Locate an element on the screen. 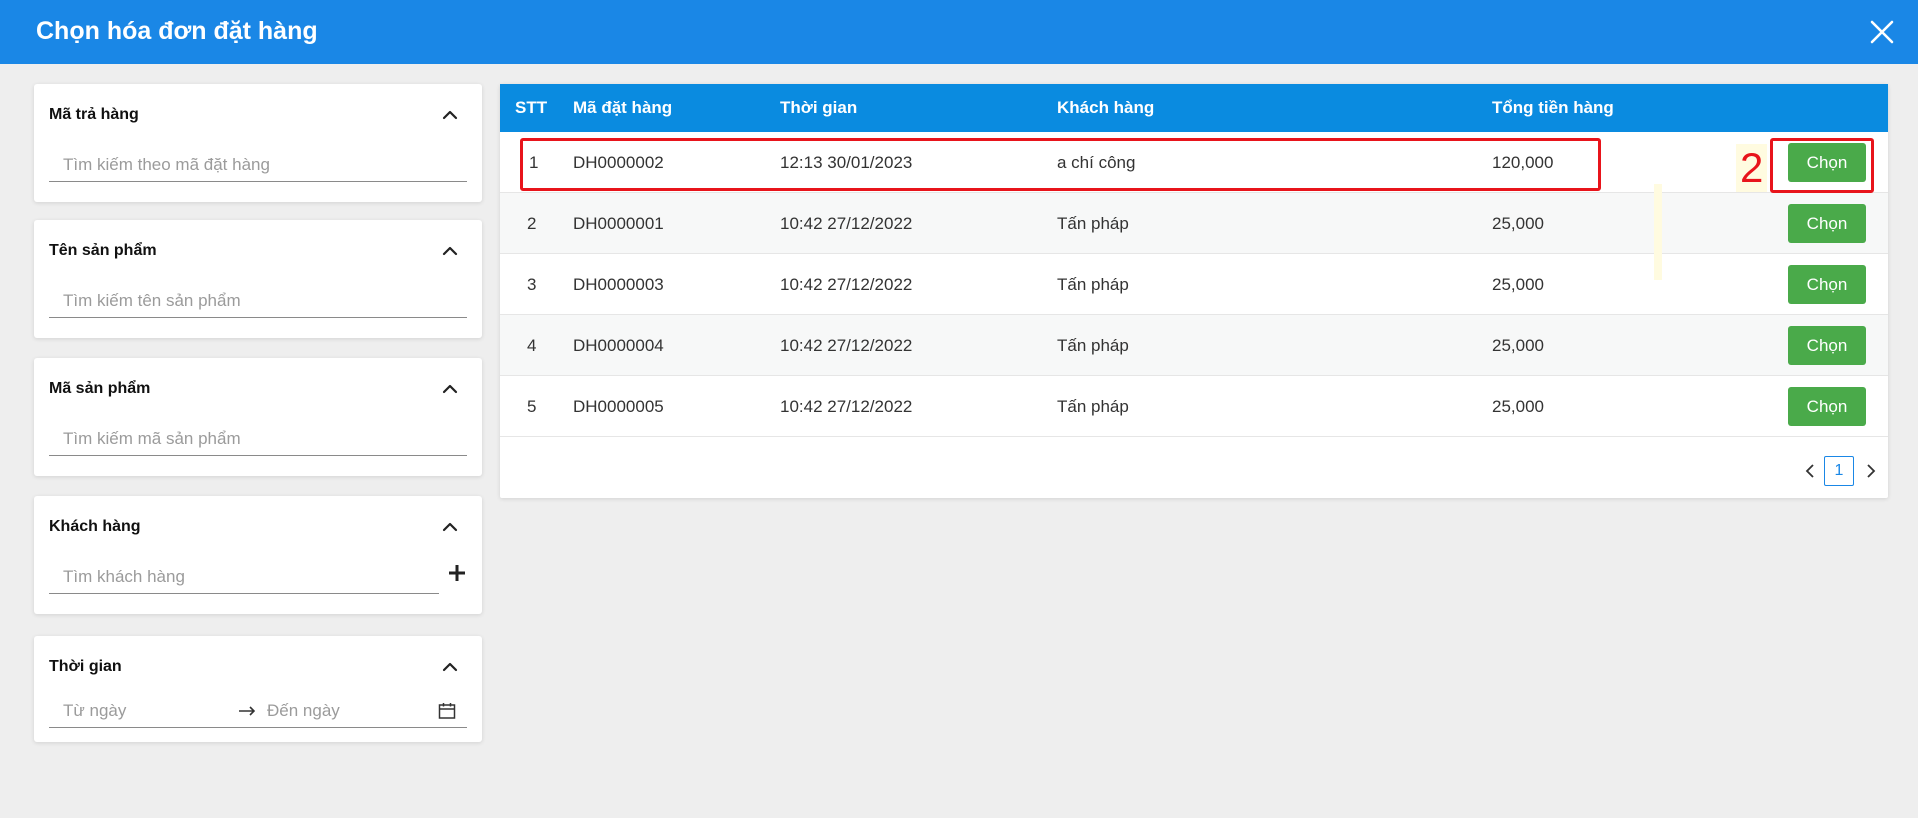 This screenshot has width=1918, height=818. product-name-input is located at coordinates (258, 300).